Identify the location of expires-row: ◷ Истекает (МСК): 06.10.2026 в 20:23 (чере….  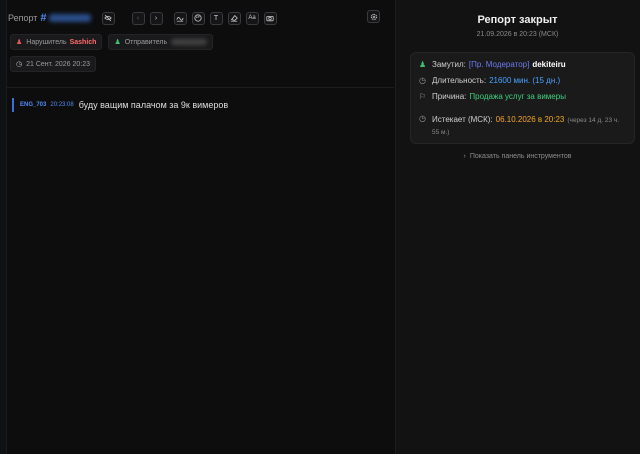
(520, 126).